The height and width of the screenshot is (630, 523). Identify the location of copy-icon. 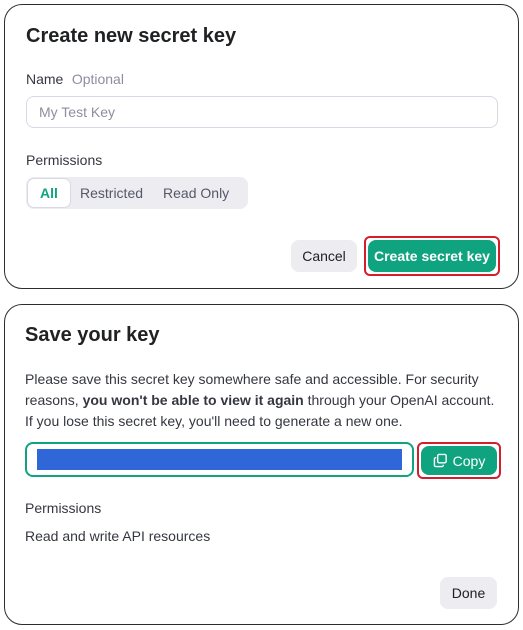
(440, 460).